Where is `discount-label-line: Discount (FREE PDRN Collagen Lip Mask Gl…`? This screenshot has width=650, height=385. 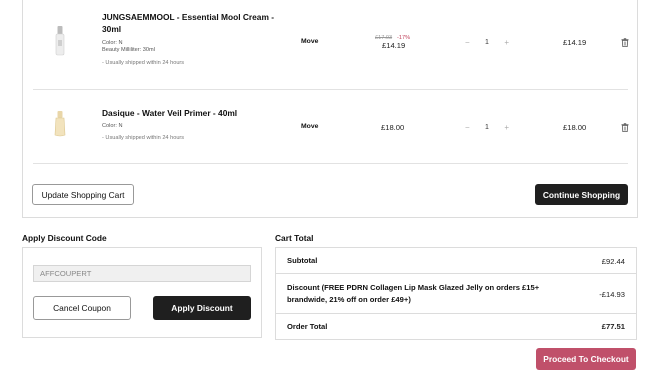
discount-label-line: Discount (FREE PDRN Collagen Lip Mask Gl… is located at coordinates (413, 287).